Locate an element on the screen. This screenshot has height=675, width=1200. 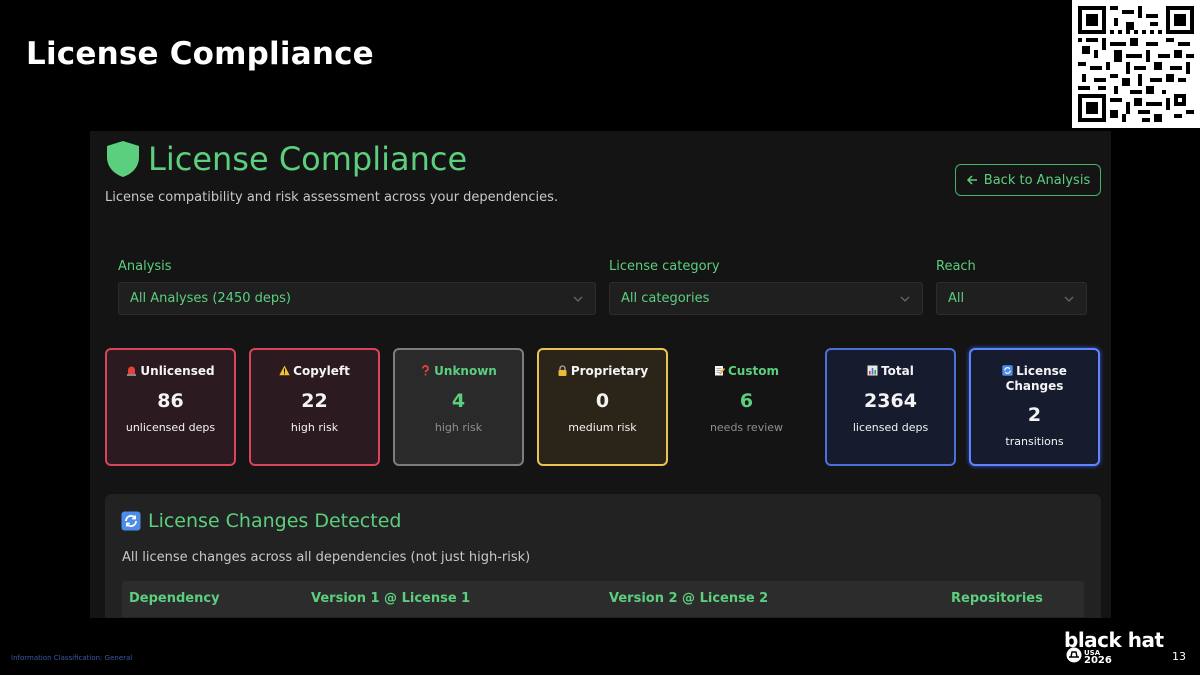
hat-icon is located at coordinates (1074, 655).